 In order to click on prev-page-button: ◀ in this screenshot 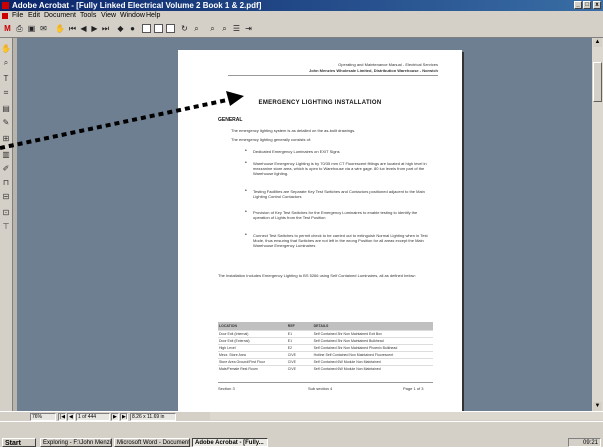, I will do `click(71, 417)`.